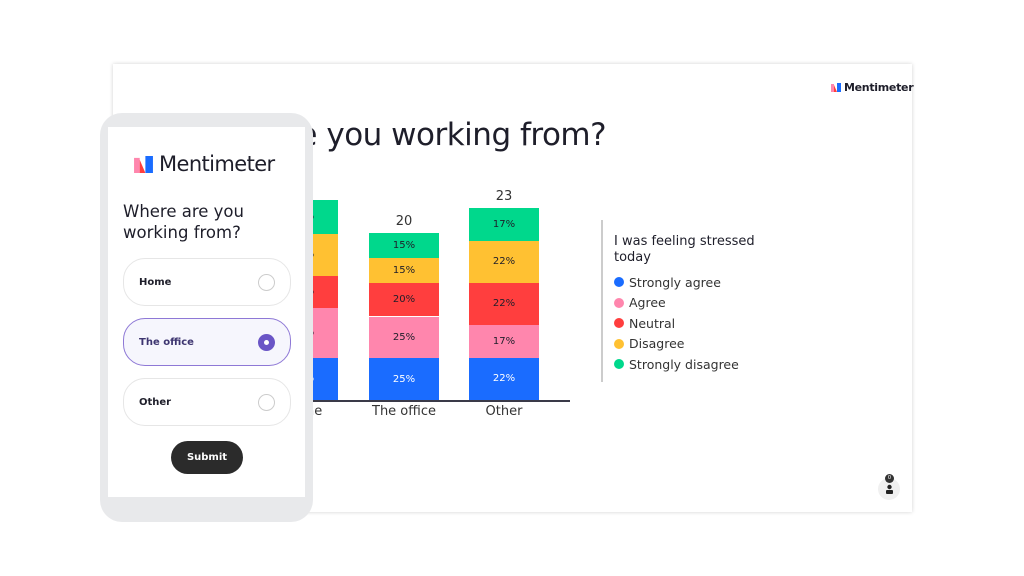 The image size is (1024, 576). What do you see at coordinates (404, 411) in the screenshot?
I see `category-label: The office` at bounding box center [404, 411].